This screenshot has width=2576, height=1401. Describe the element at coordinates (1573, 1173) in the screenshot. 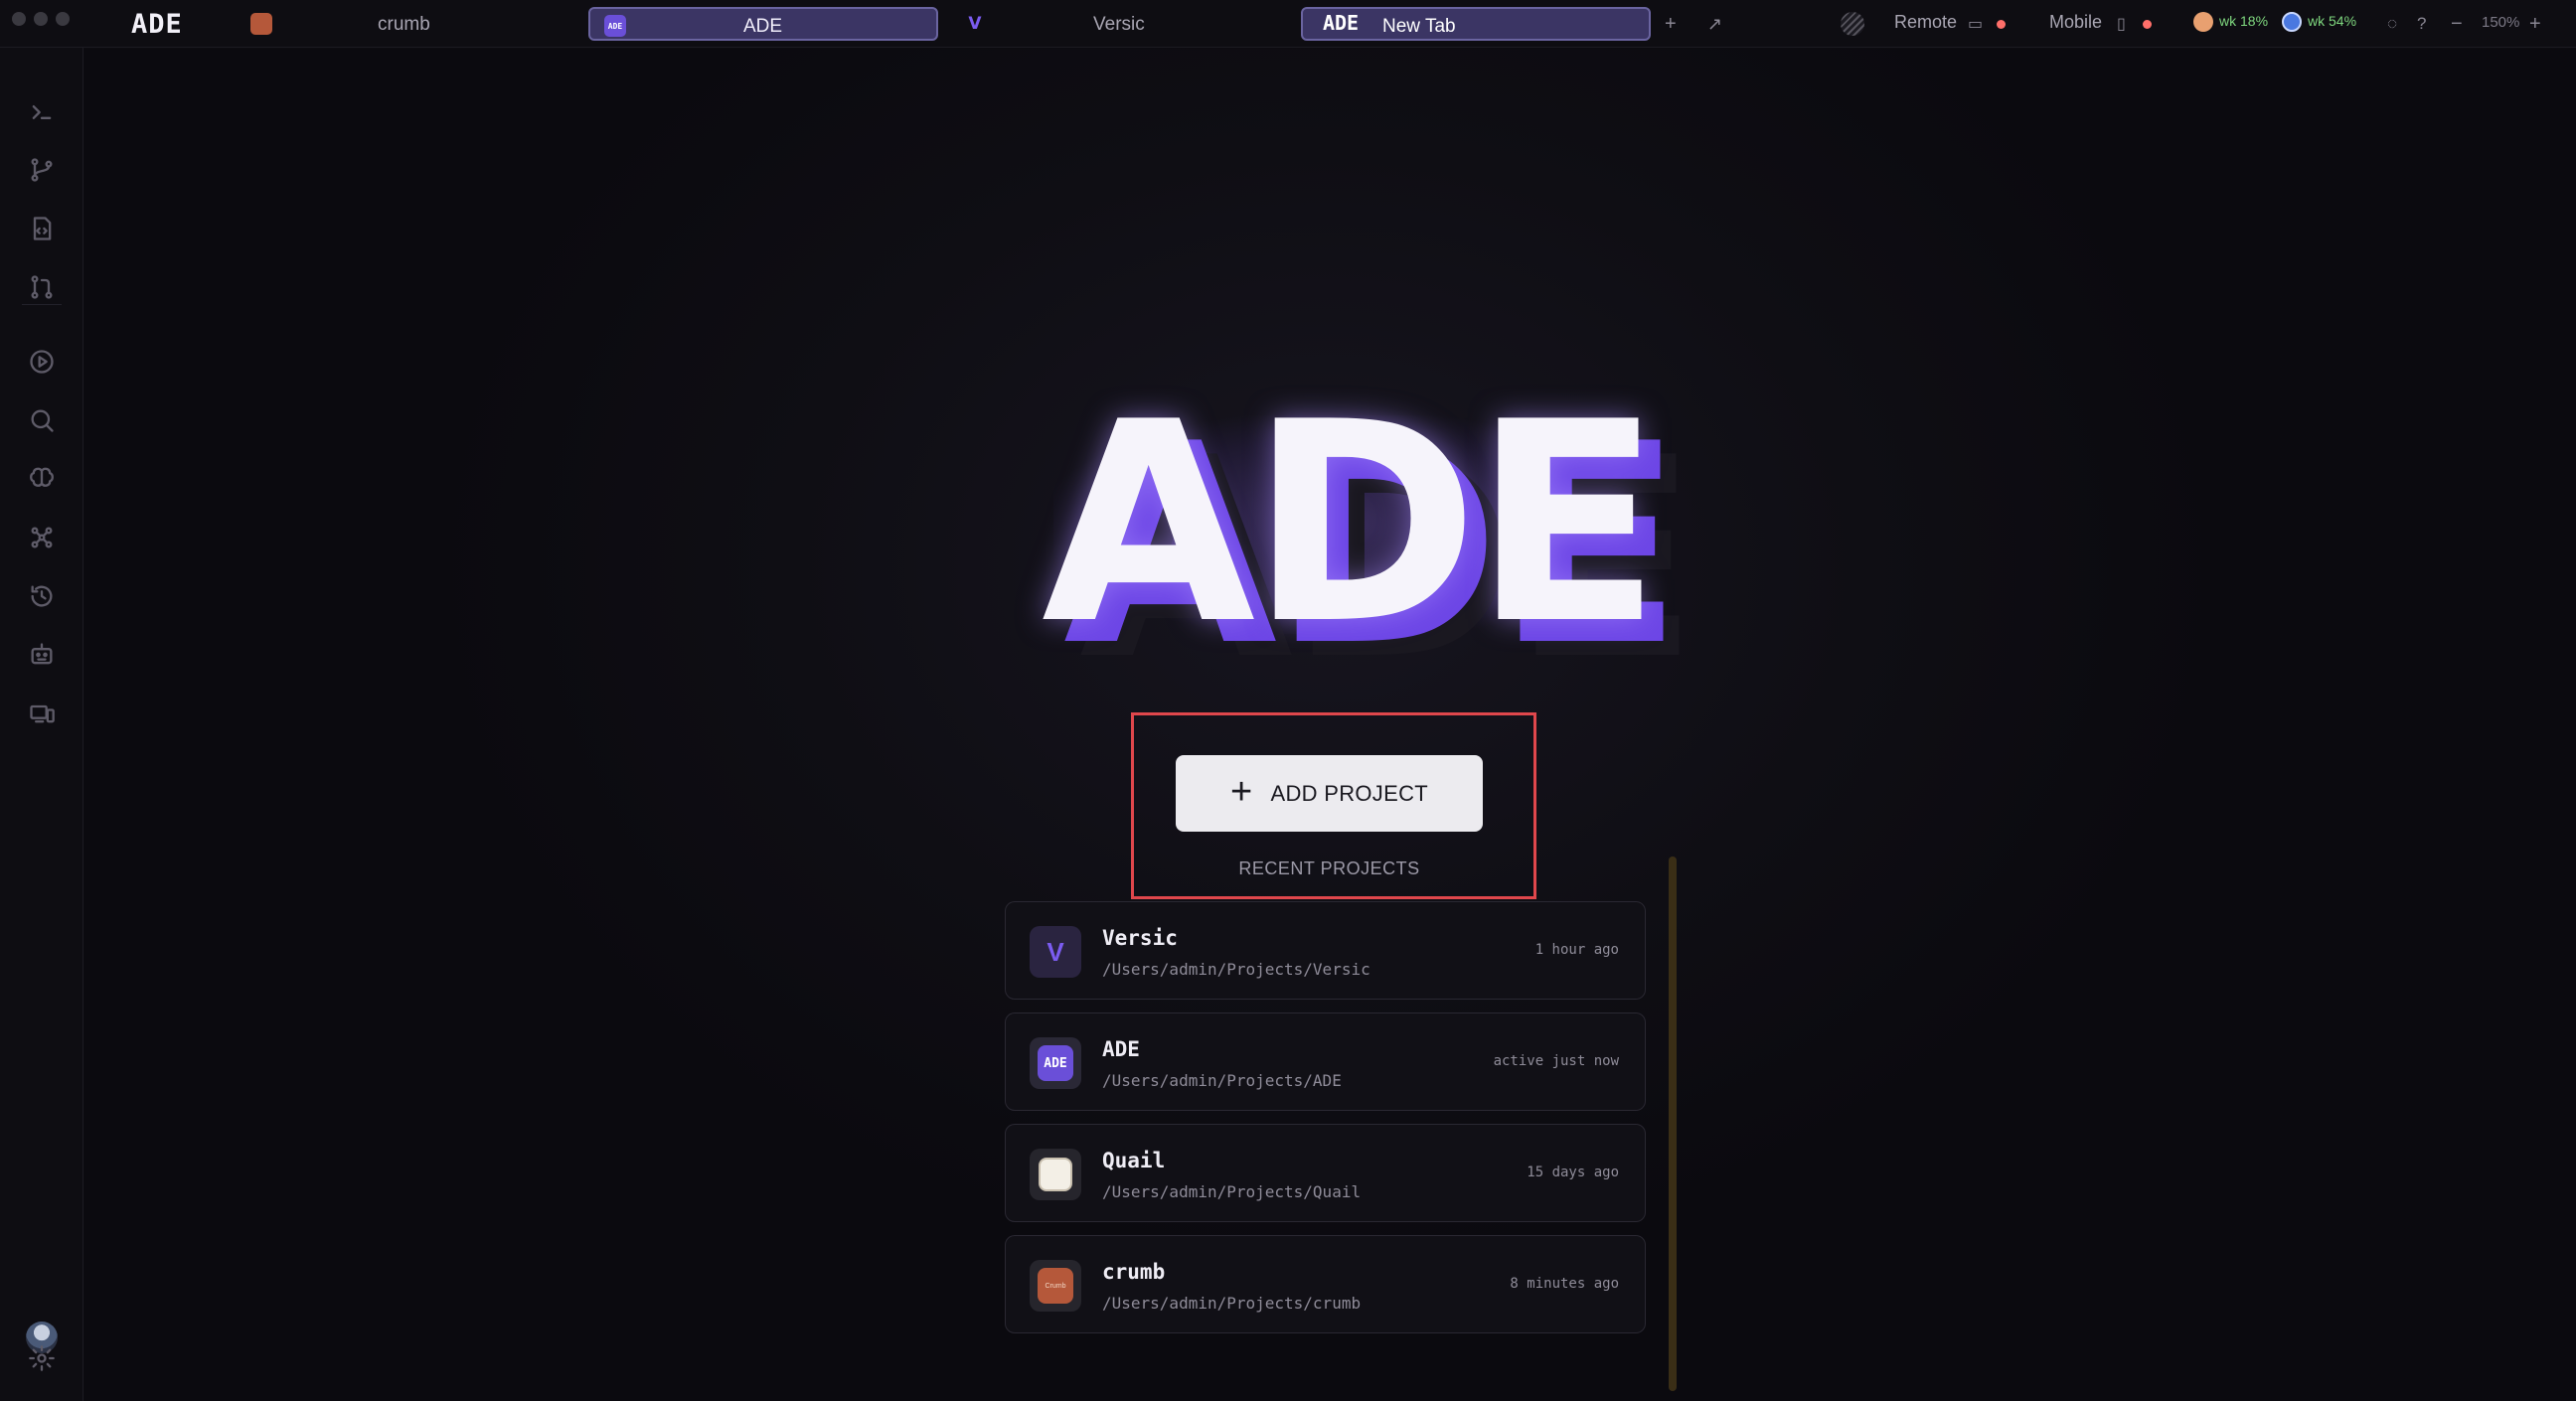

I see `project-last-opened: 15 days ago` at that location.